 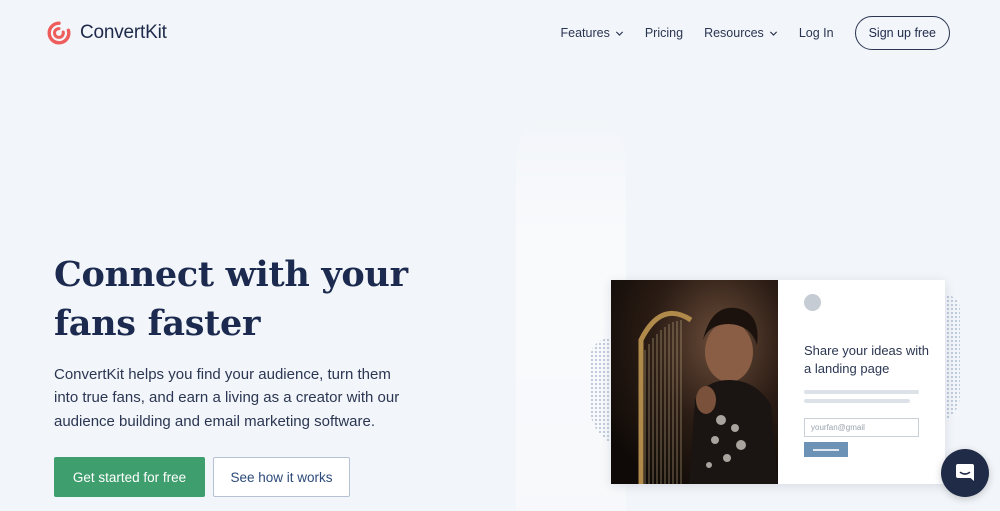 I want to click on see-how-it-works-button: See how it works, so click(x=281, y=477).